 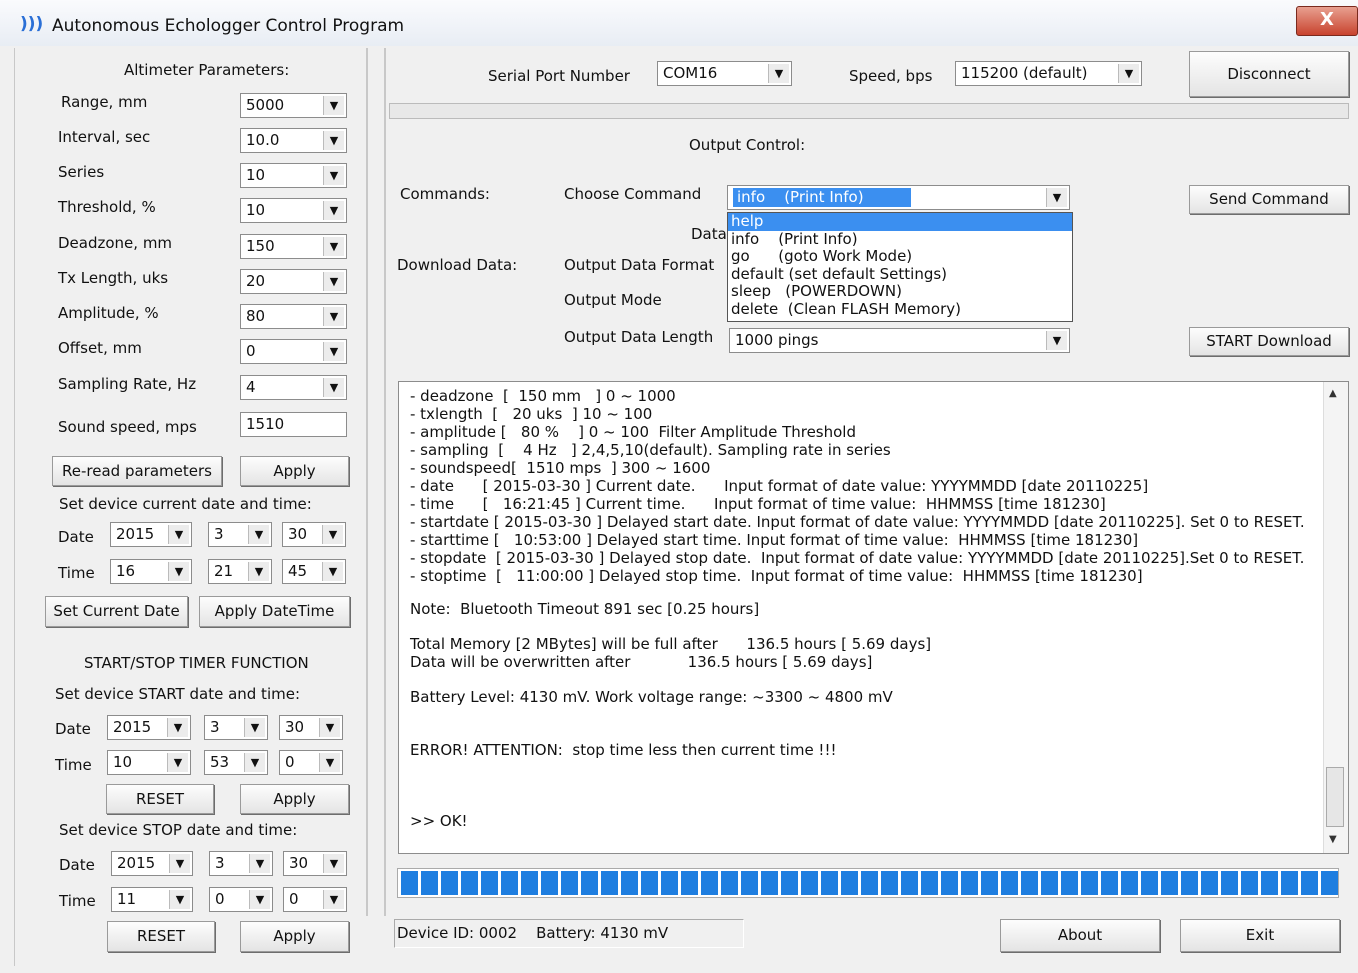 What do you see at coordinates (240, 571) in the screenshot?
I see `current-minute-select: 21 ▼` at bounding box center [240, 571].